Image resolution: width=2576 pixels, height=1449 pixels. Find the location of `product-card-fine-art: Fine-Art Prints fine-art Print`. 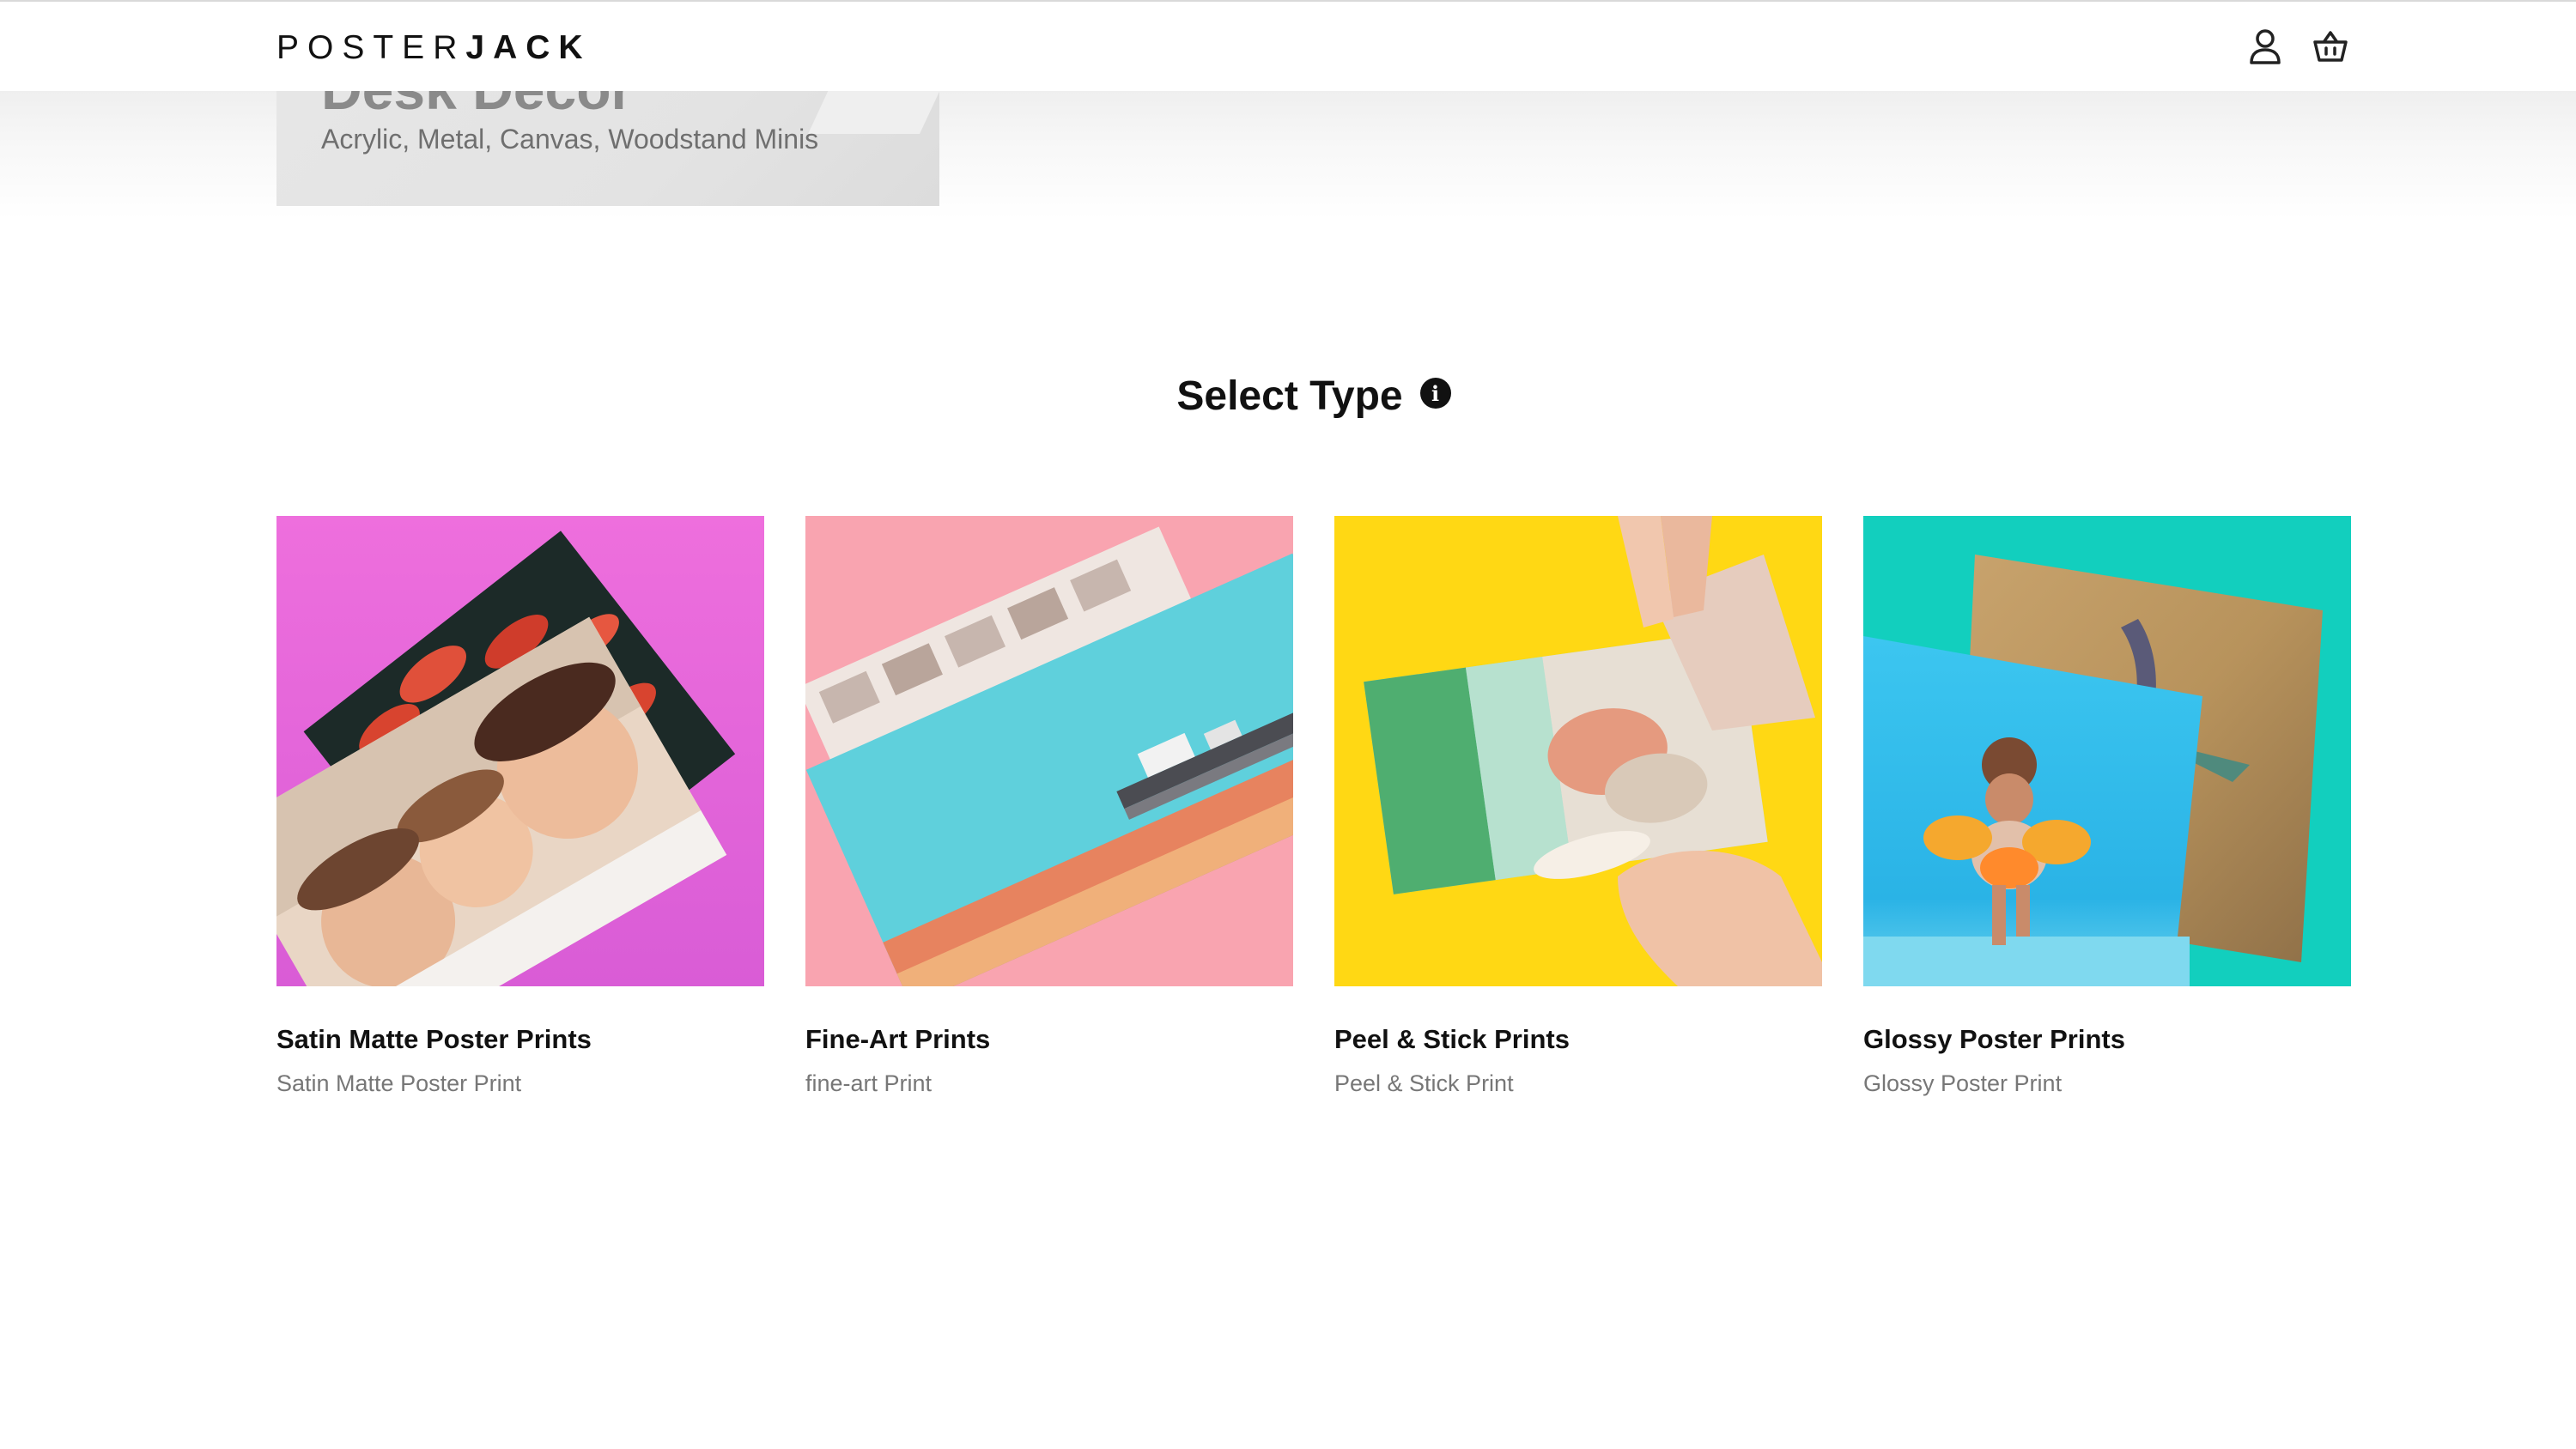

product-card-fine-art: Fine-Art Prints fine-art Print is located at coordinates (1049, 806).